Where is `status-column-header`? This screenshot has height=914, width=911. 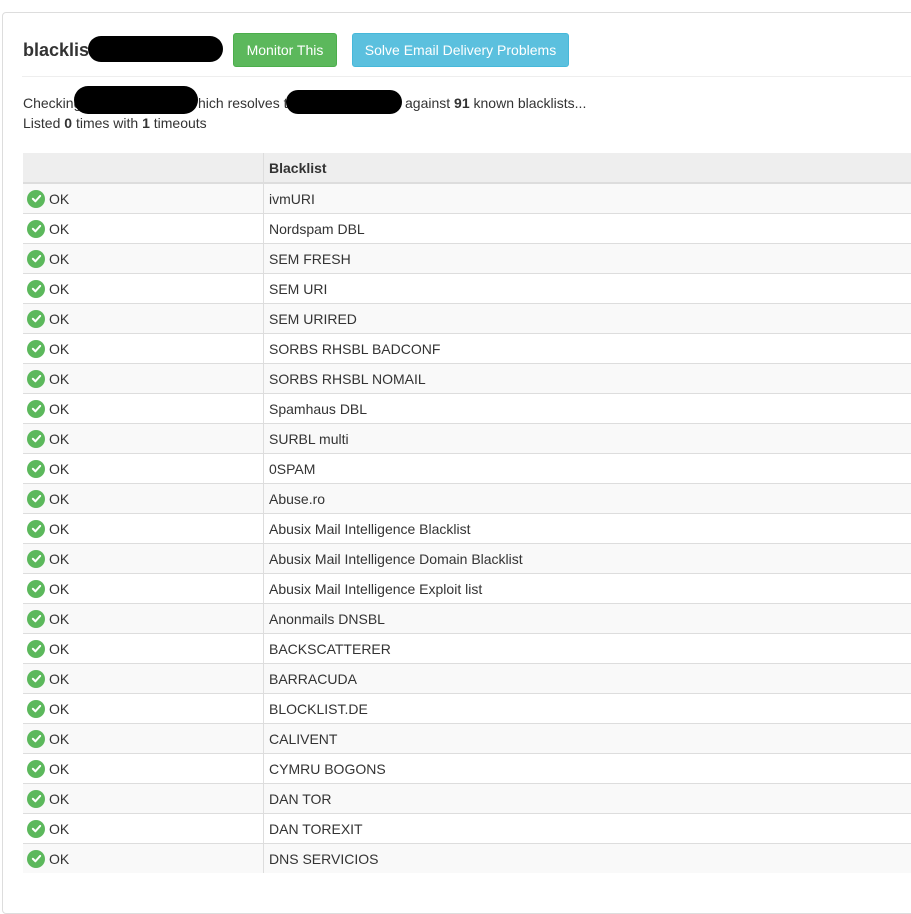 status-column-header is located at coordinates (143, 168).